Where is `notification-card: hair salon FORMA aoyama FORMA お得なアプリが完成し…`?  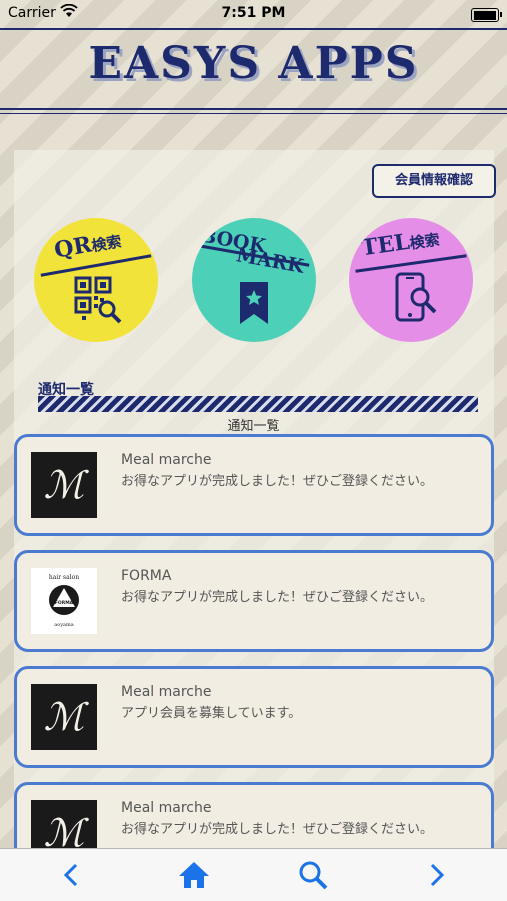
notification-card: hair salon FORMA aoyama FORMA お得なアプリが完成し… is located at coordinates (254, 601).